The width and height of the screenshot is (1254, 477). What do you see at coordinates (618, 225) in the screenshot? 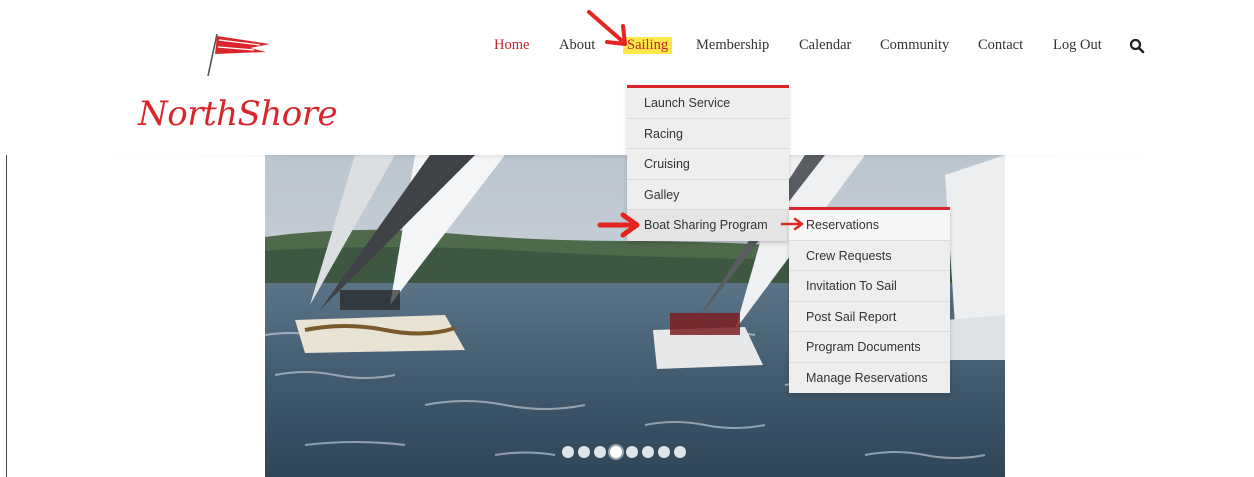
I see `annotation-arrow-right-icon` at bounding box center [618, 225].